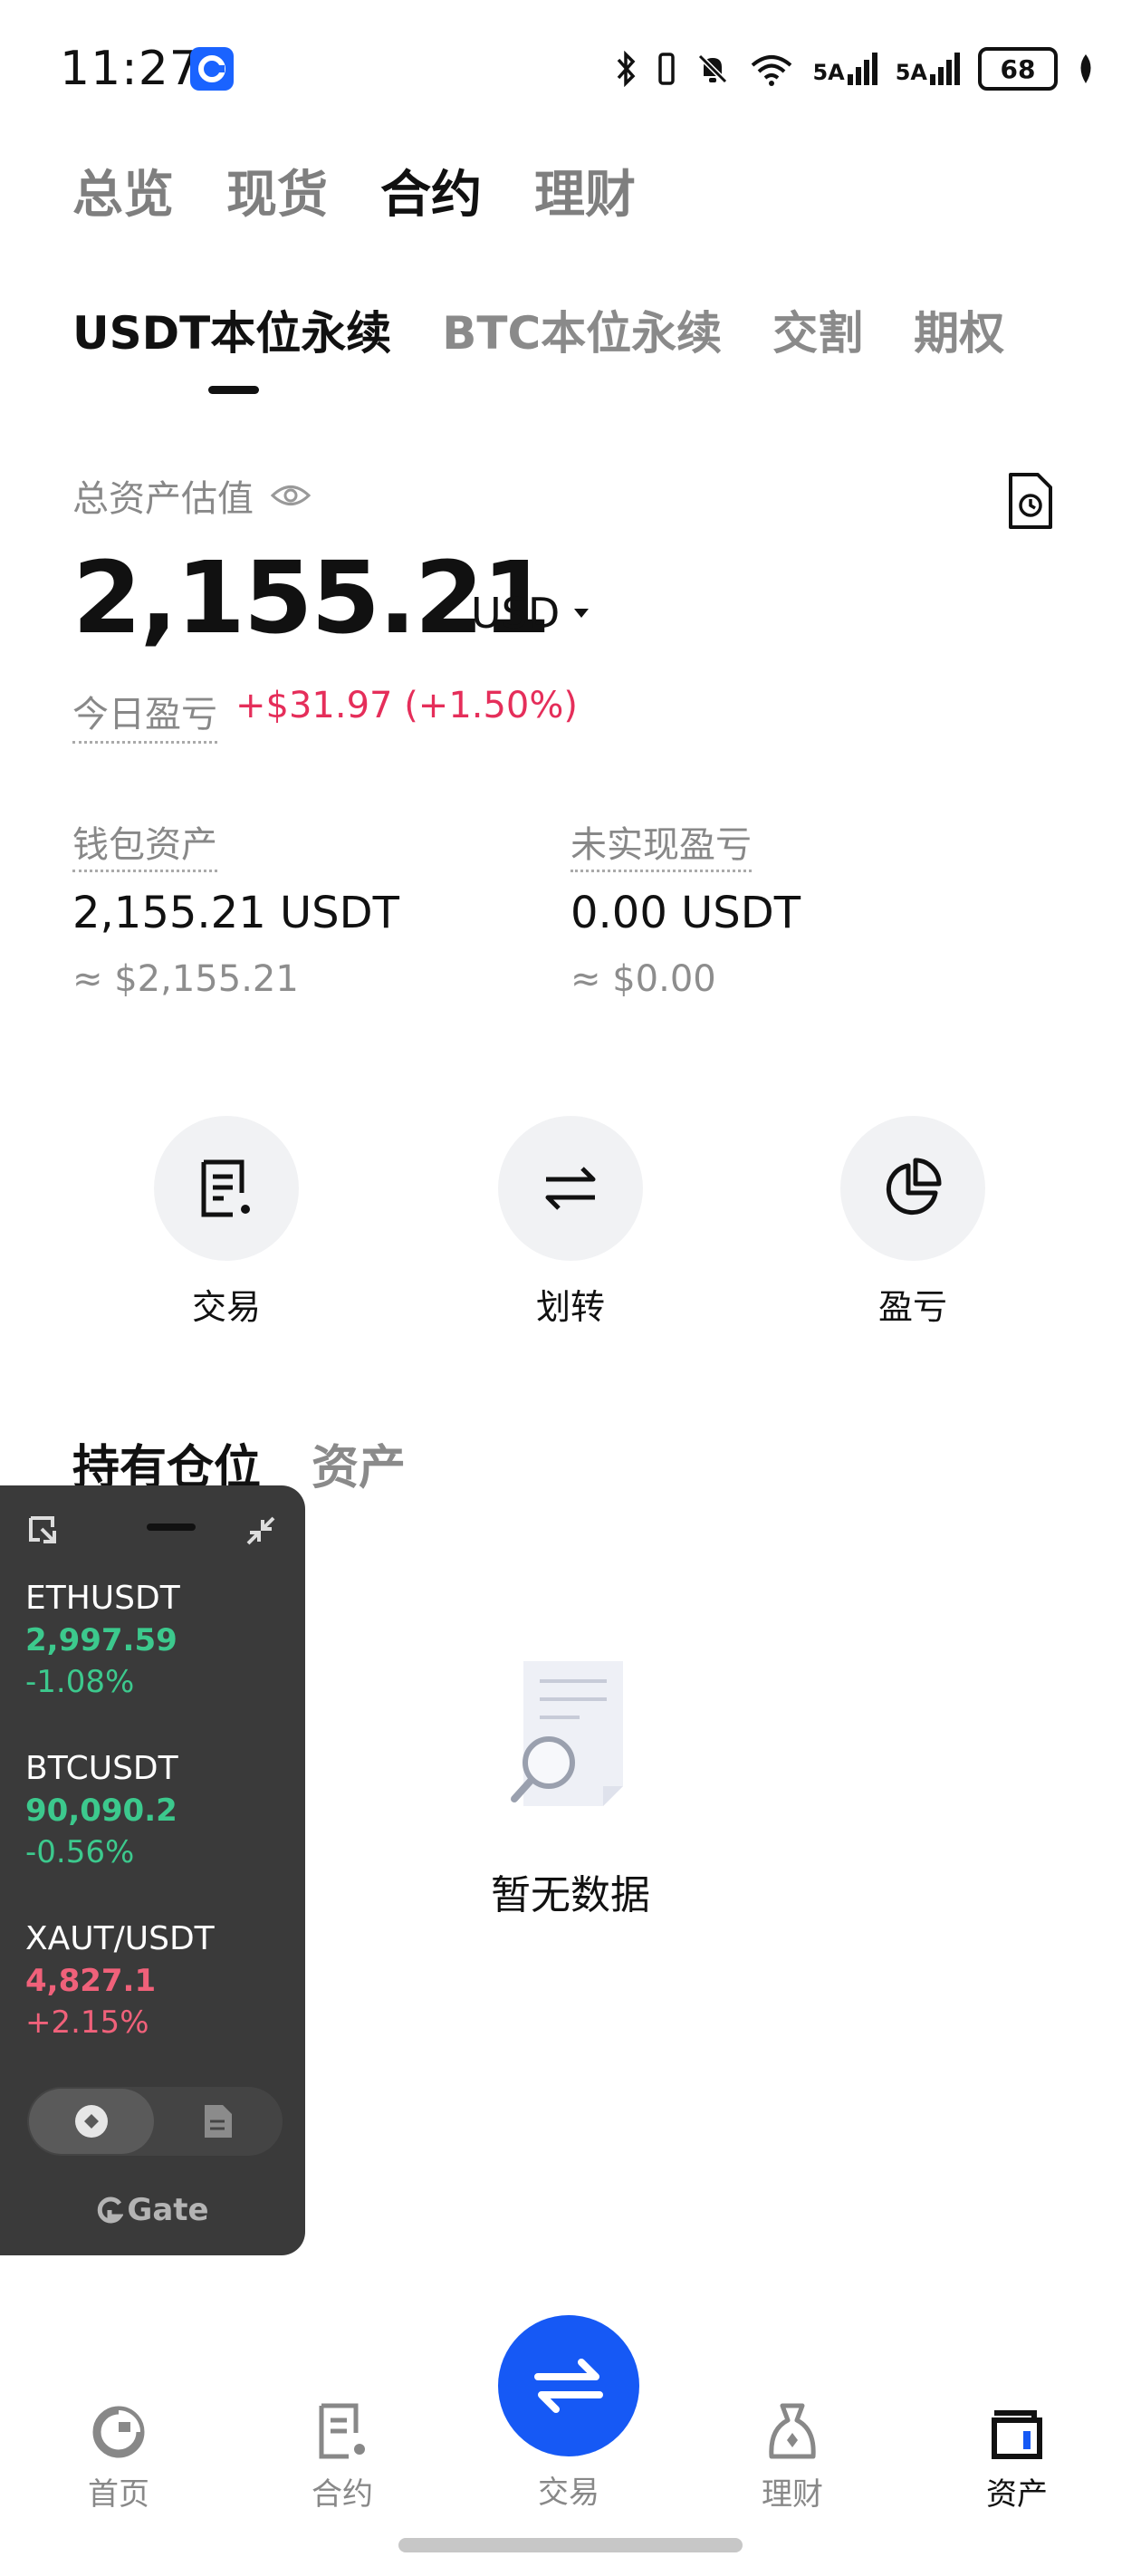  What do you see at coordinates (667, 69) in the screenshot?
I see `vibrate-icon` at bounding box center [667, 69].